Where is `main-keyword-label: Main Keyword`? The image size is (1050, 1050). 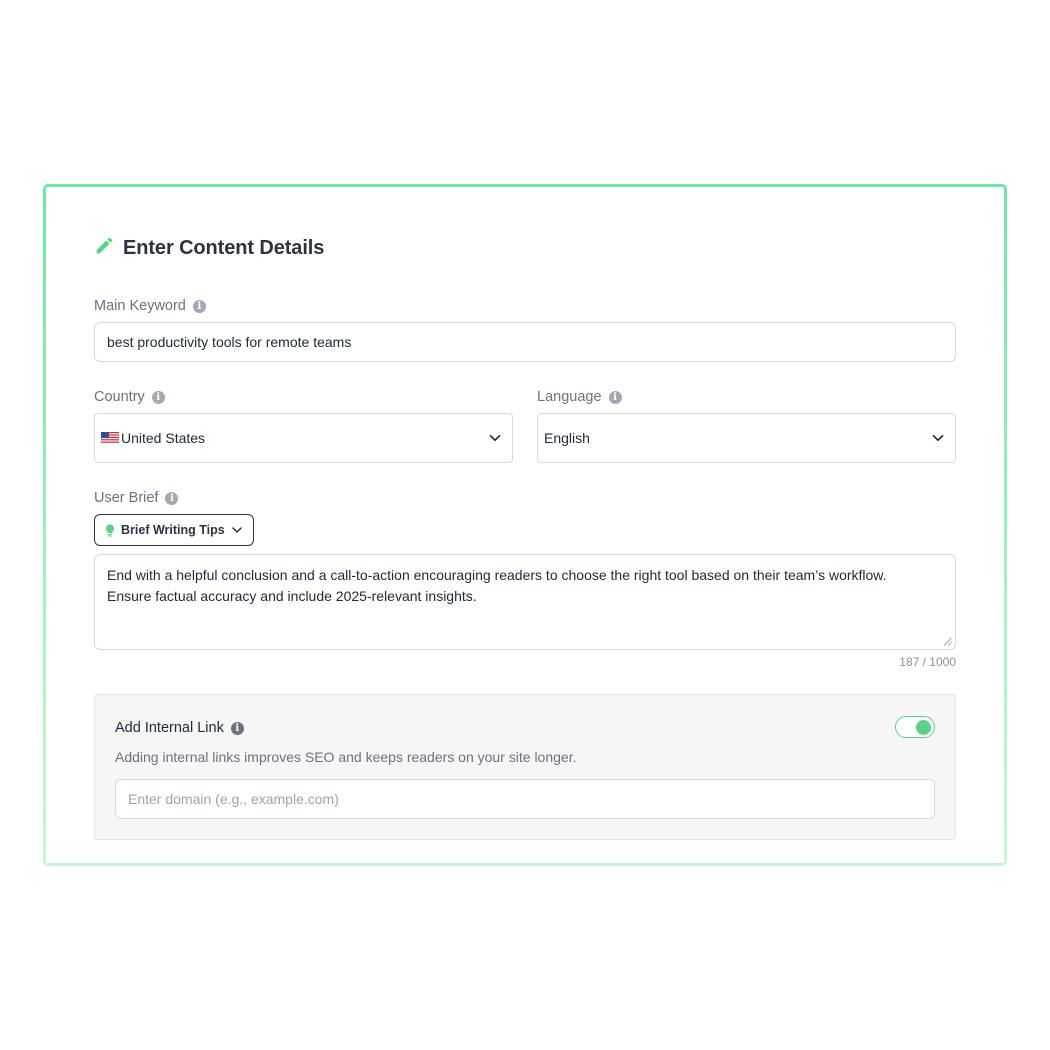 main-keyword-label: Main Keyword is located at coordinates (140, 306).